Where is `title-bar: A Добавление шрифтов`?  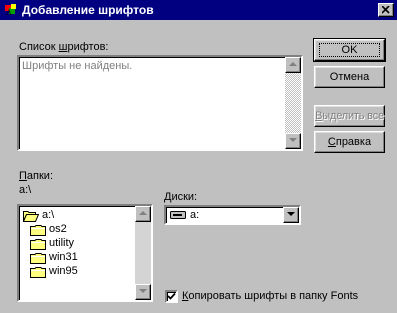 title-bar: A Добавление шрифтов is located at coordinates (198, 10).